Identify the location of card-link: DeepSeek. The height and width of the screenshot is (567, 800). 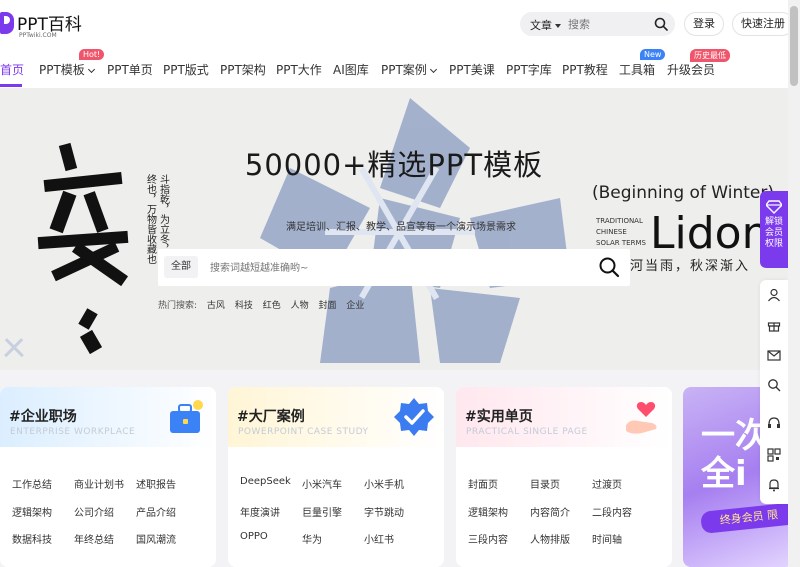
(265, 481).